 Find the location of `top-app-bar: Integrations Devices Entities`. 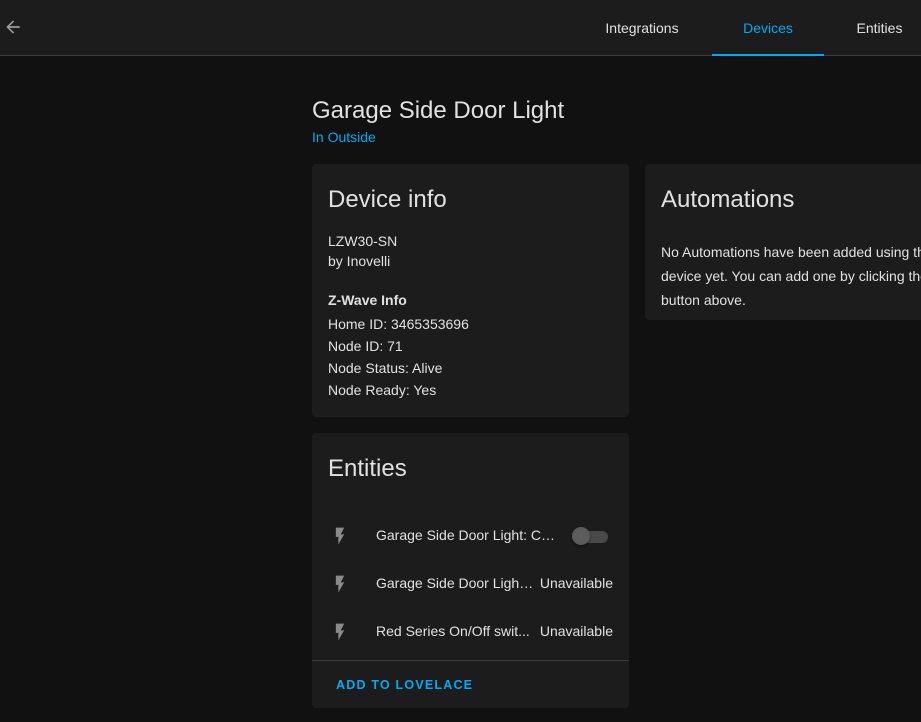

top-app-bar: Integrations Devices Entities is located at coordinates (460, 28).